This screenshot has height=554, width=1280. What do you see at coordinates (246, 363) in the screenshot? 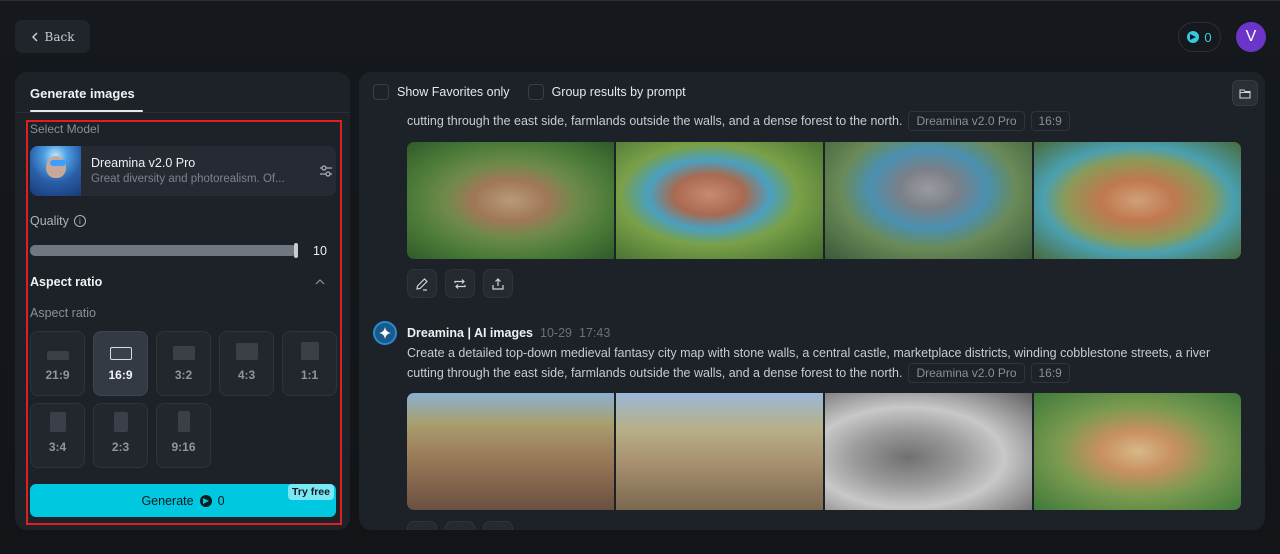
I see `aspect-ratio-4-3: 4:3` at bounding box center [246, 363].